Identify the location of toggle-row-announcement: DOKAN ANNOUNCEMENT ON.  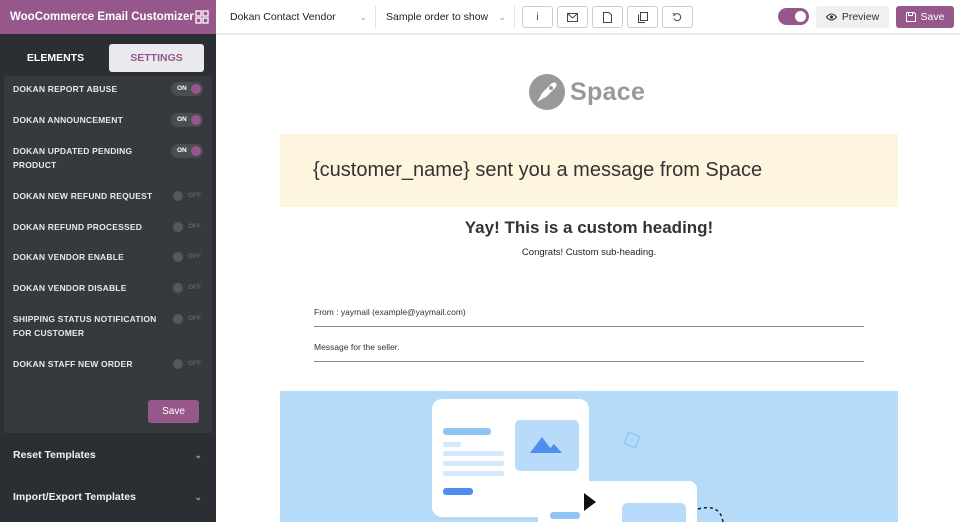
(108, 120).